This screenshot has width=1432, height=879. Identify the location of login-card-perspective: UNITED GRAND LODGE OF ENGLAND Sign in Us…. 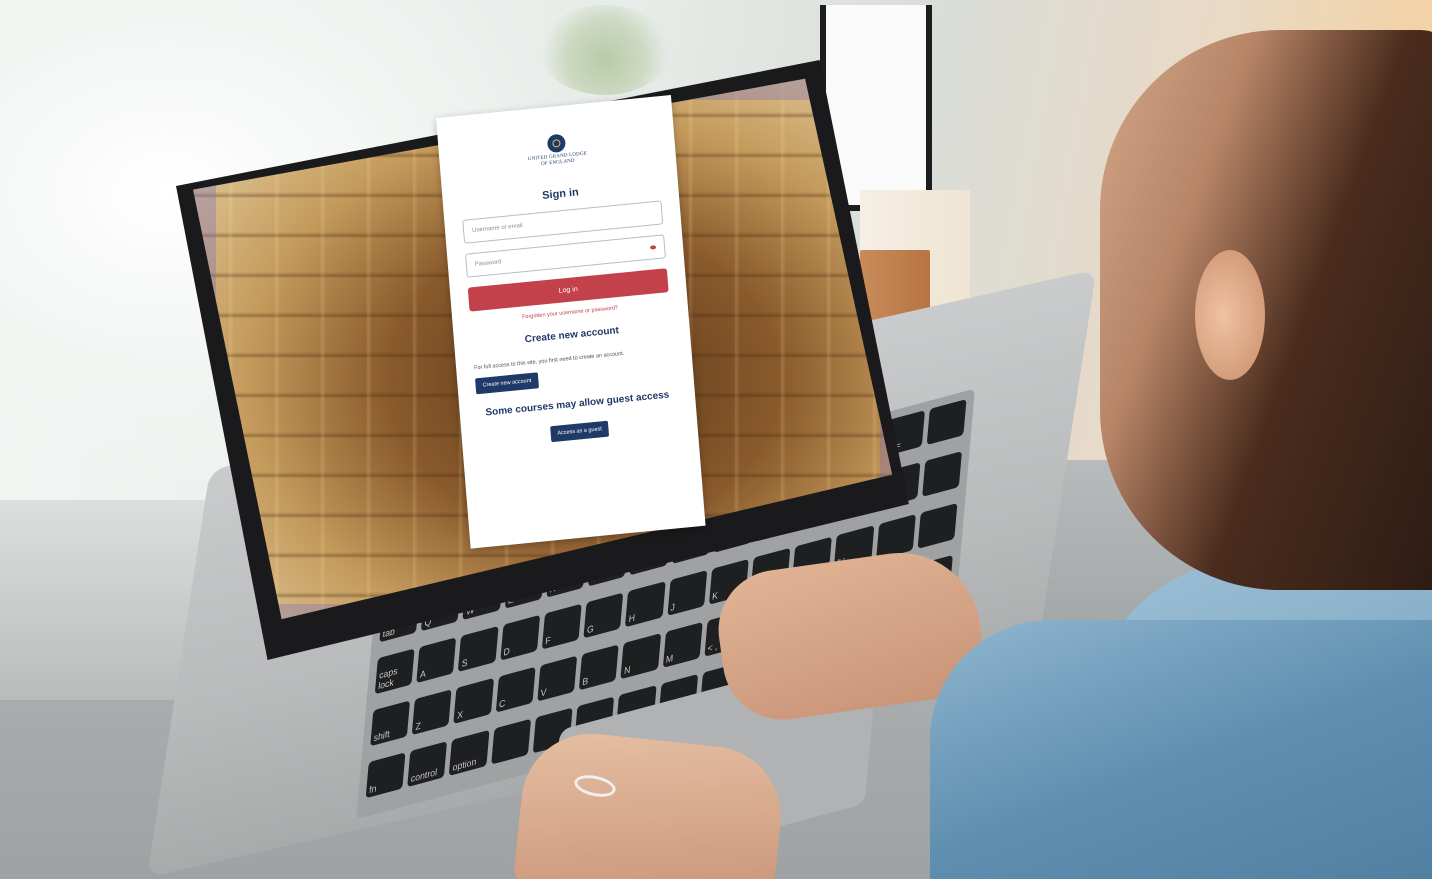
(593, 324).